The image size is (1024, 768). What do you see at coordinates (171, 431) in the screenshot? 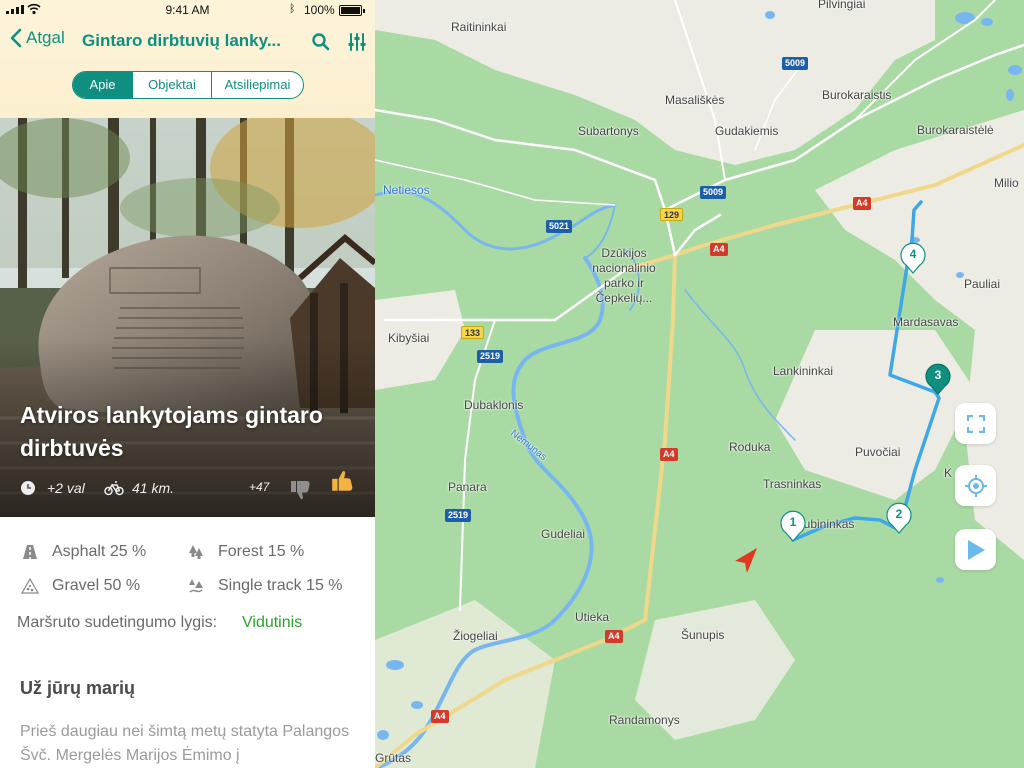
I see `route-title: Atviros lankytojams gintaro dirbtuvės` at bounding box center [171, 431].